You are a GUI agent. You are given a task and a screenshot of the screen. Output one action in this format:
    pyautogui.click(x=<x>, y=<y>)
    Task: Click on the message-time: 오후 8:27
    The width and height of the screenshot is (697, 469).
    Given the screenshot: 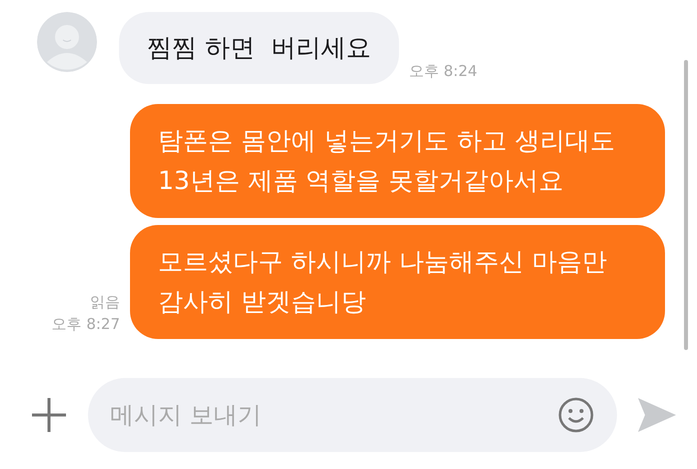 What is the action you would take?
    pyautogui.click(x=86, y=324)
    